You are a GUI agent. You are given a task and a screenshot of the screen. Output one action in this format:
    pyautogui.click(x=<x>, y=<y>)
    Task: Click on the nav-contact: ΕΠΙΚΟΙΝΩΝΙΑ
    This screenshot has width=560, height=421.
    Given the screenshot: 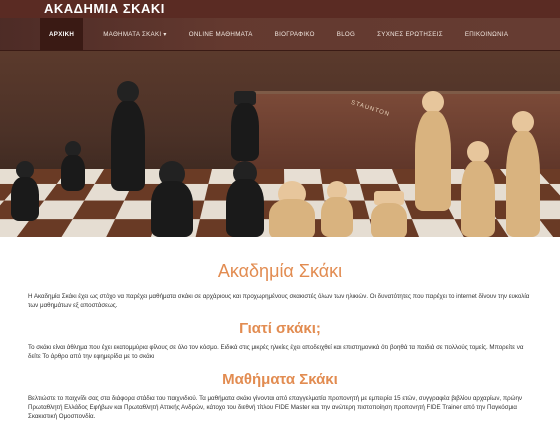 What is the action you would take?
    pyautogui.click(x=487, y=34)
    